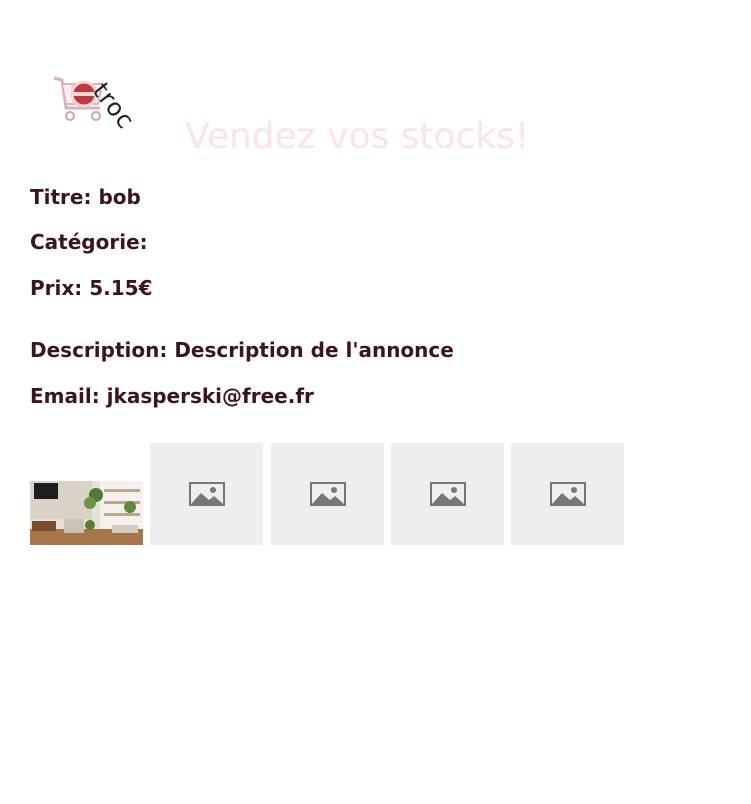 The width and height of the screenshot is (751, 804). What do you see at coordinates (357, 136) in the screenshot?
I see `tagline: Vendez vos stocks!` at bounding box center [357, 136].